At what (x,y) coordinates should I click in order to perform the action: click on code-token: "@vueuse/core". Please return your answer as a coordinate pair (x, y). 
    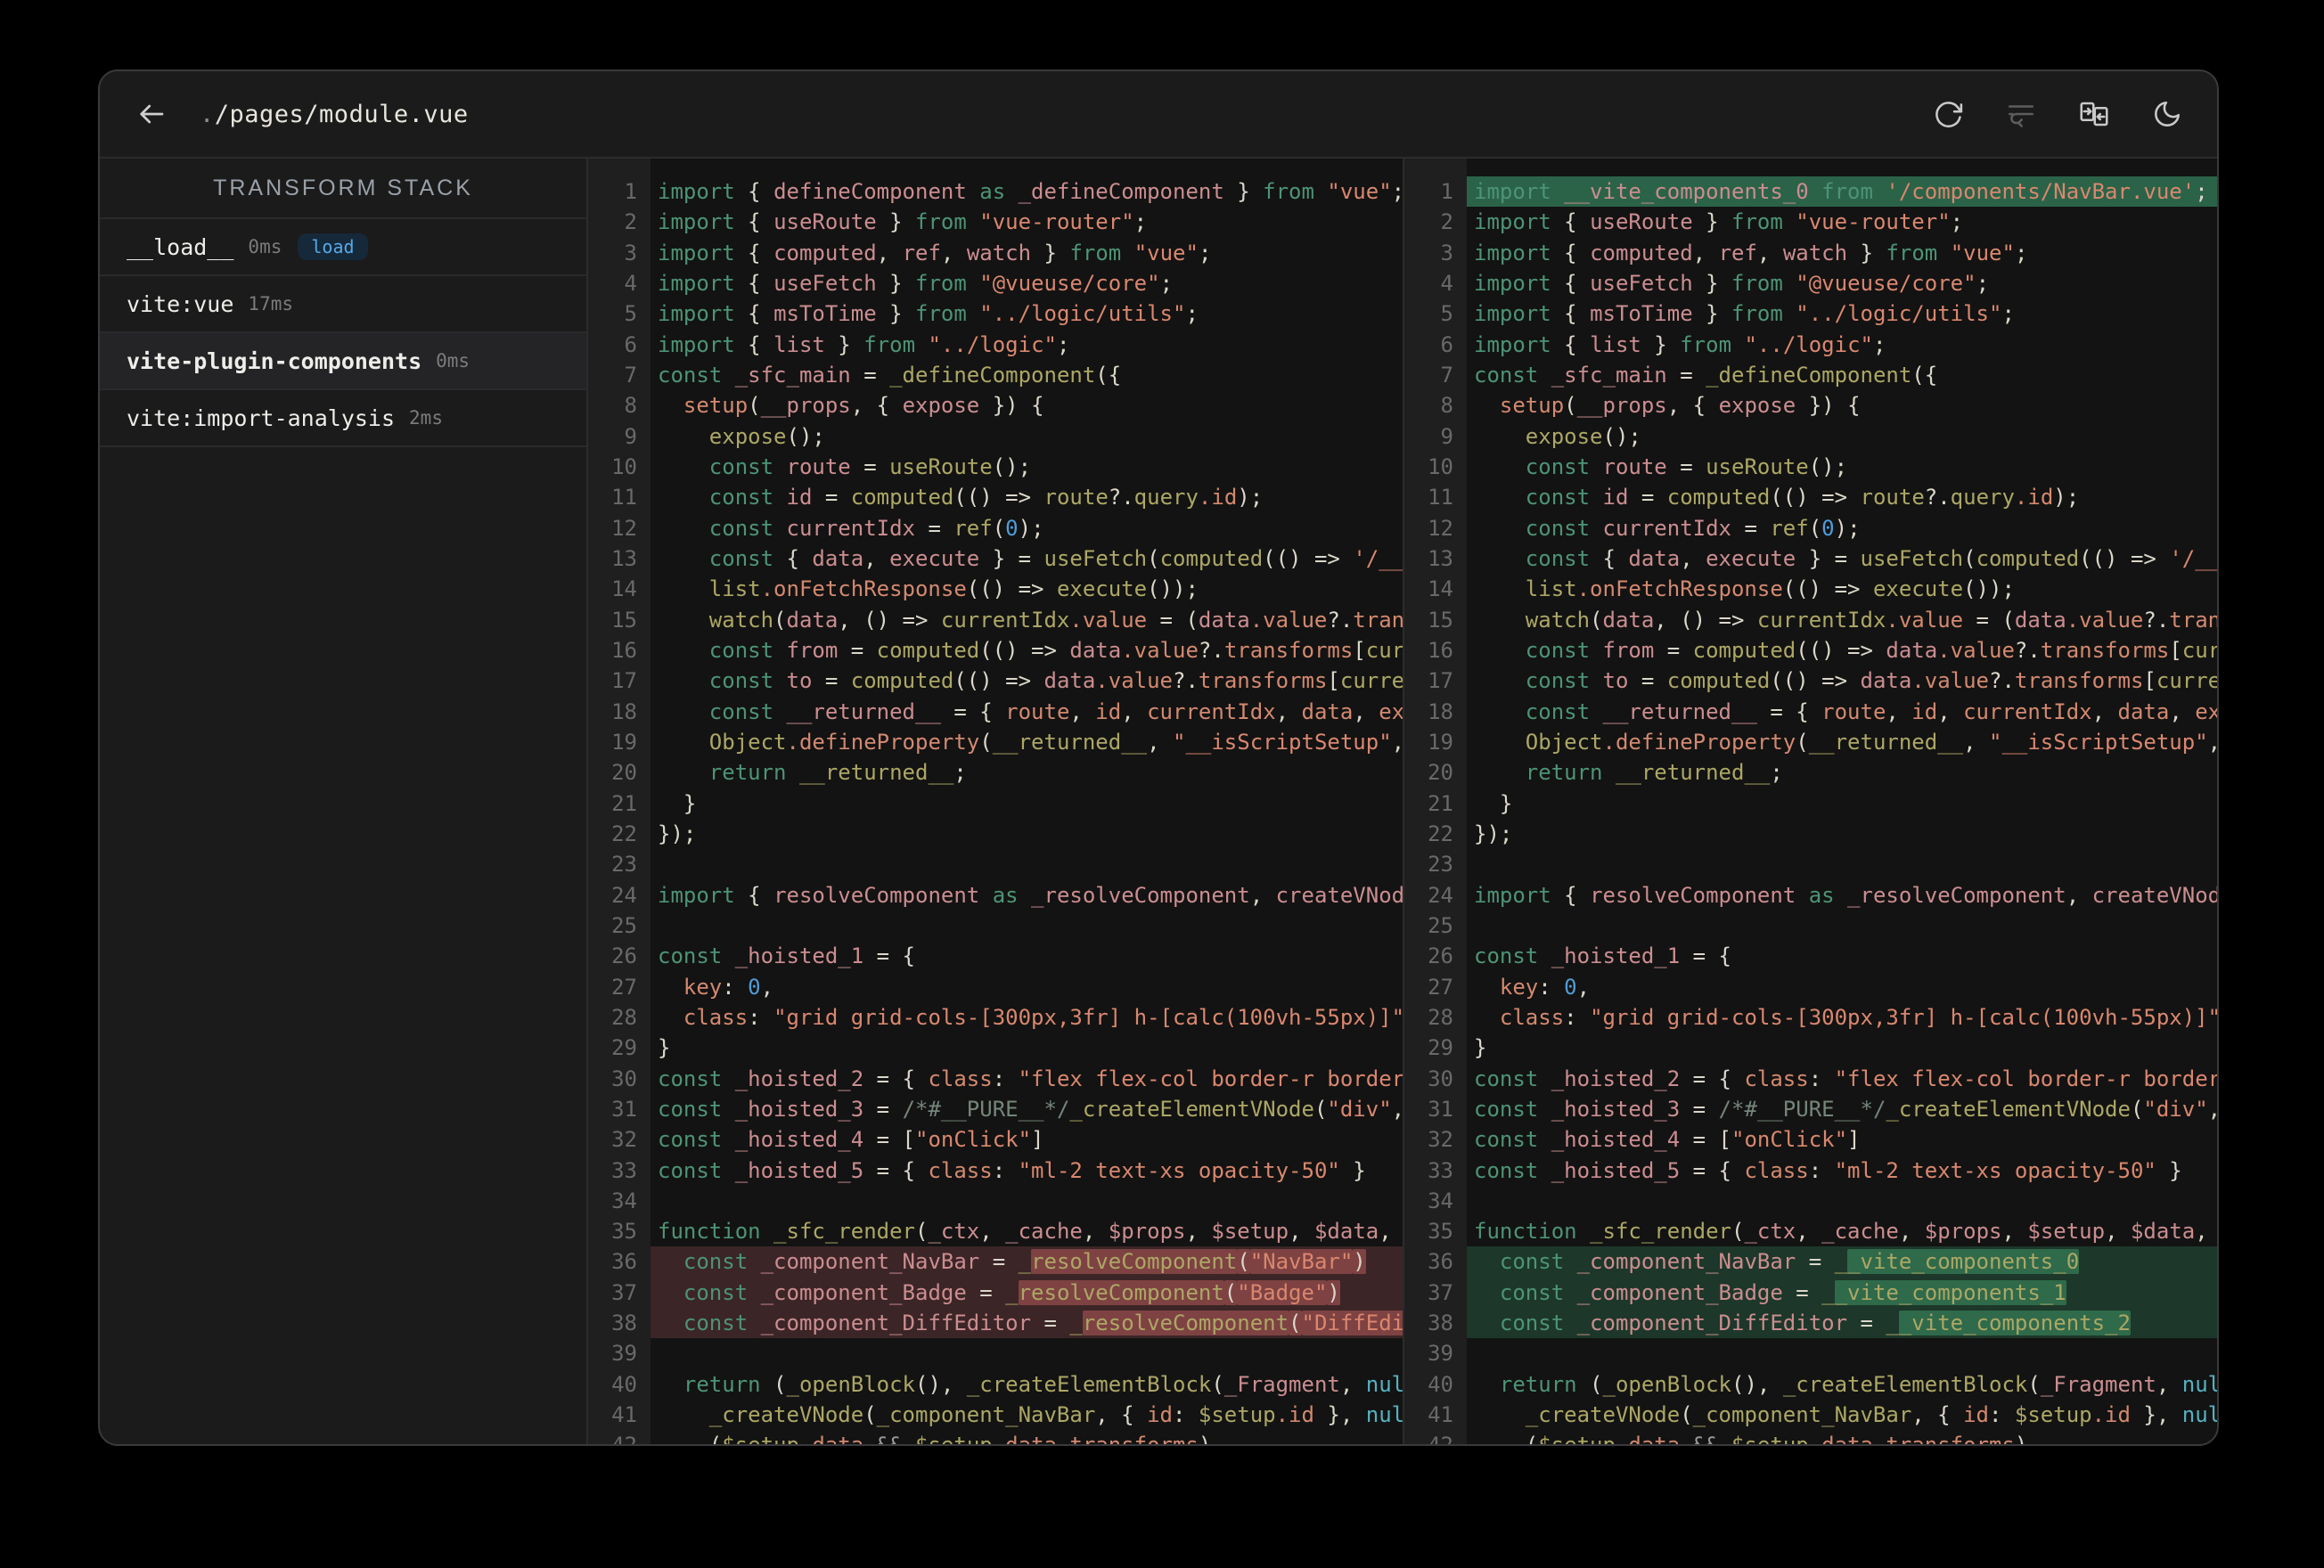
    Looking at the image, I should click on (1069, 283).